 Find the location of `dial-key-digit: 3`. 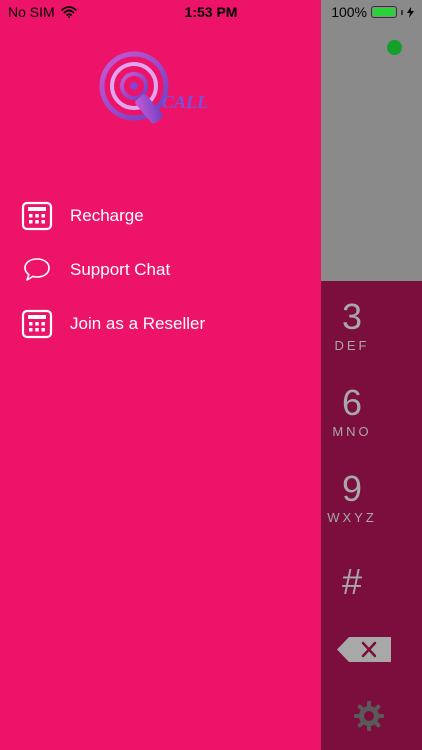

dial-key-digit: 3 is located at coordinates (352, 316).